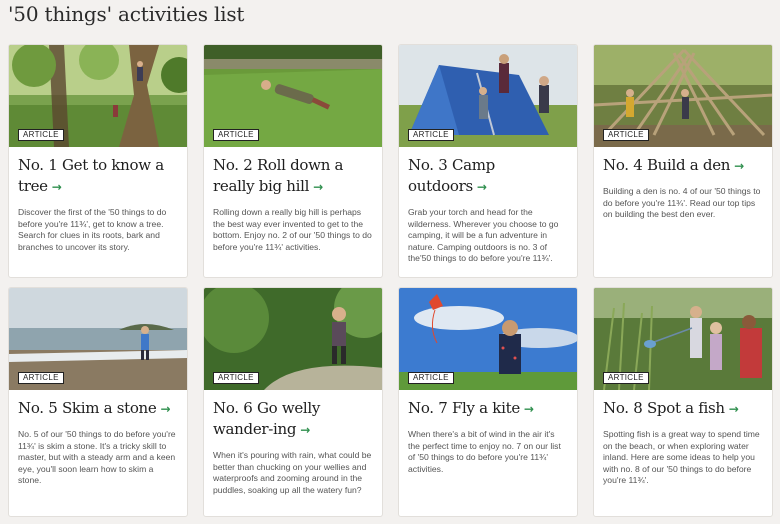 The height and width of the screenshot is (524, 780). What do you see at coordinates (98, 172) in the screenshot?
I see `card-title: No. 1 Get to know a tree →` at bounding box center [98, 172].